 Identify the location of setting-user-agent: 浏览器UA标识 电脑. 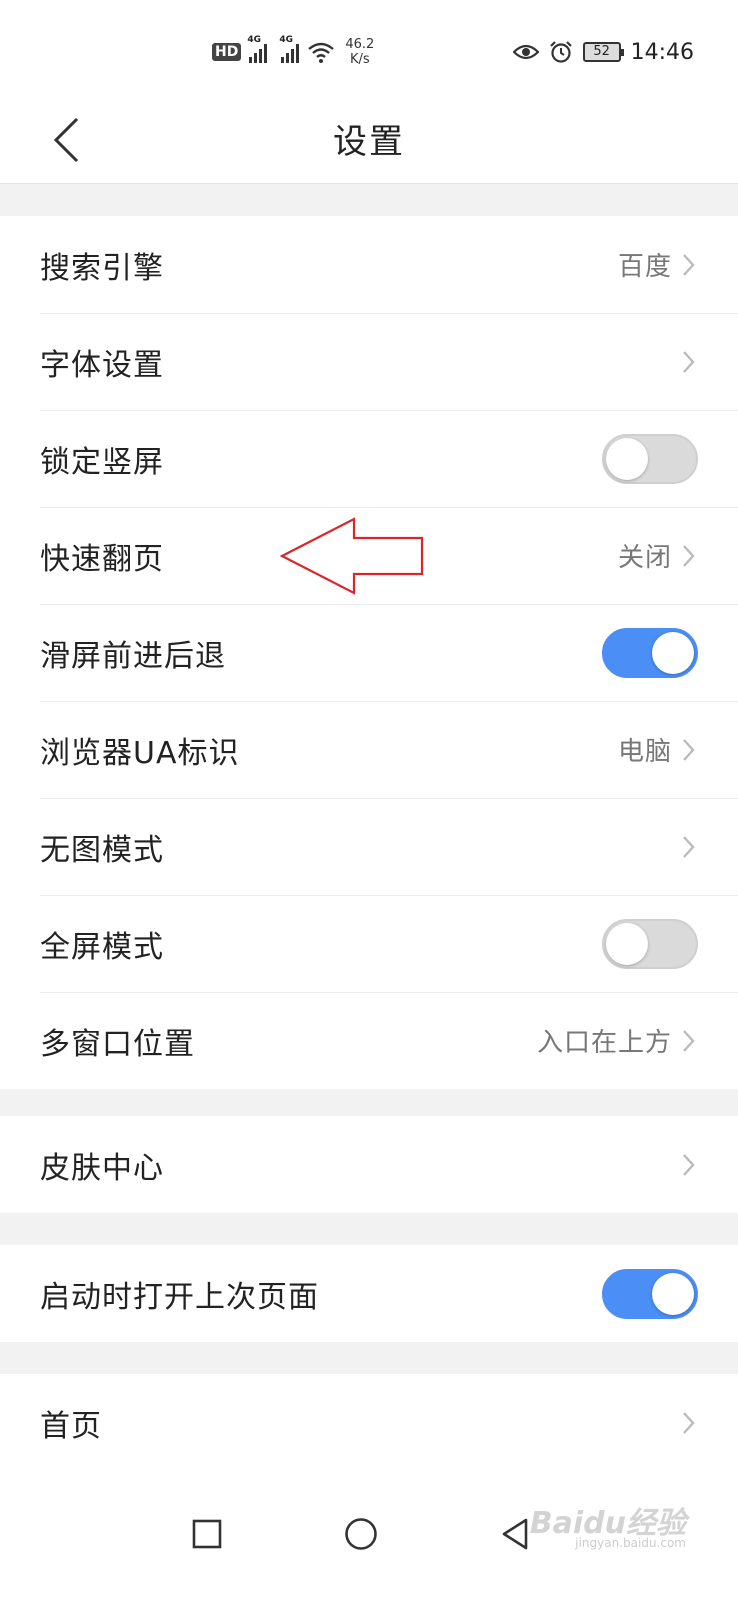
(369, 749).